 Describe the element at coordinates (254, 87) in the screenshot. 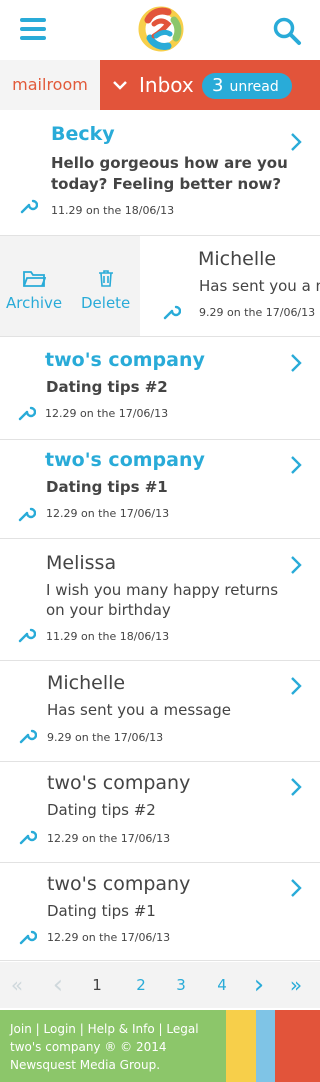

I see `unread-label: unread` at that location.